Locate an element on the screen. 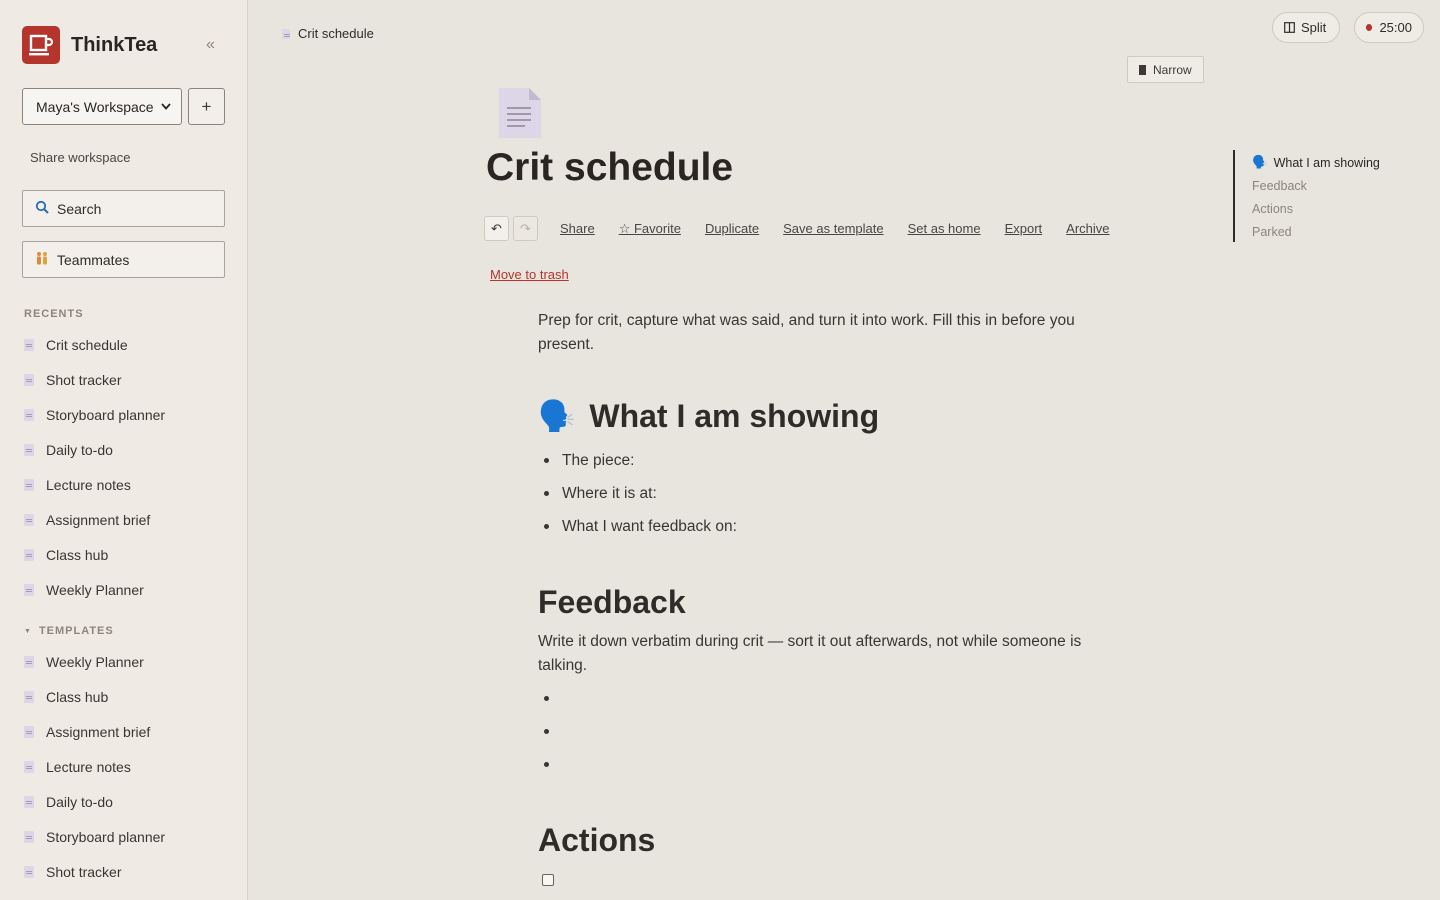  workspace-select: Maya's Workspace is located at coordinates (102, 106).